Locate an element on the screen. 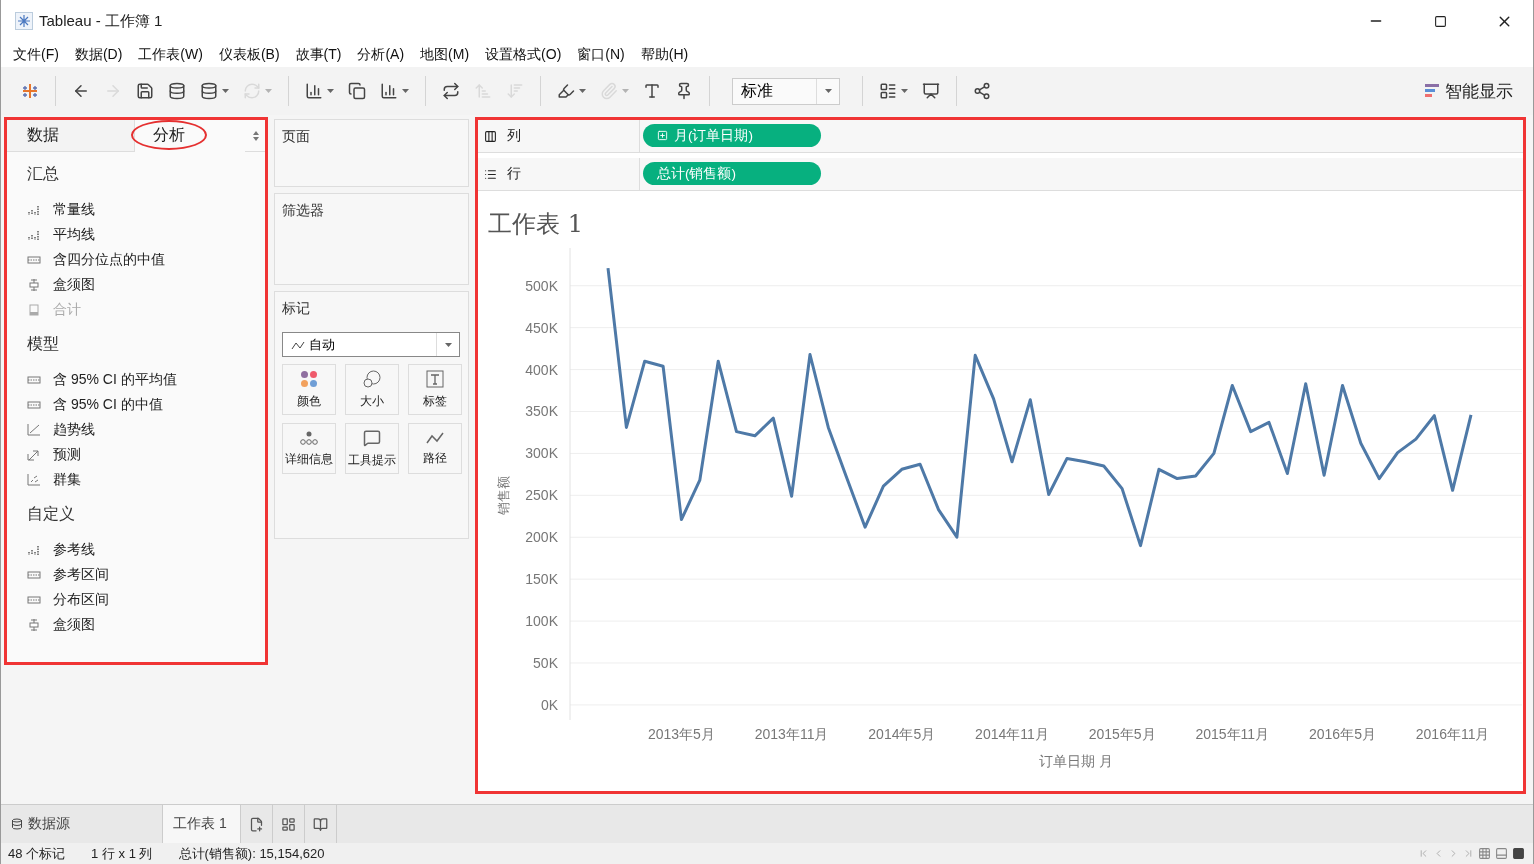  axis-tick-label: 500K is located at coordinates (541, 285).